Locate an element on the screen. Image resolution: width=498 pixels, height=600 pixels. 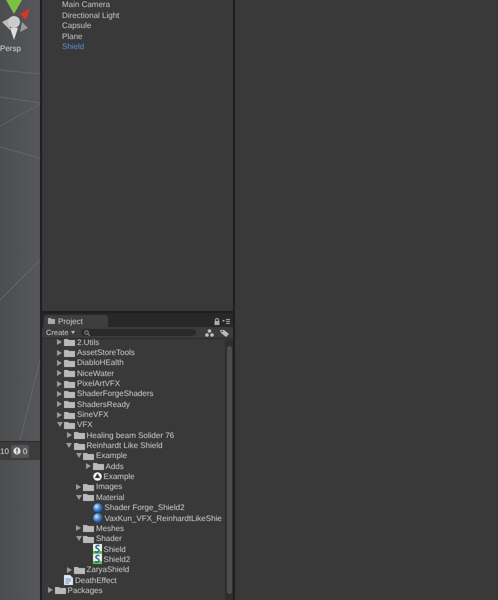
asset-item: ShadersReady is located at coordinates (103, 404).